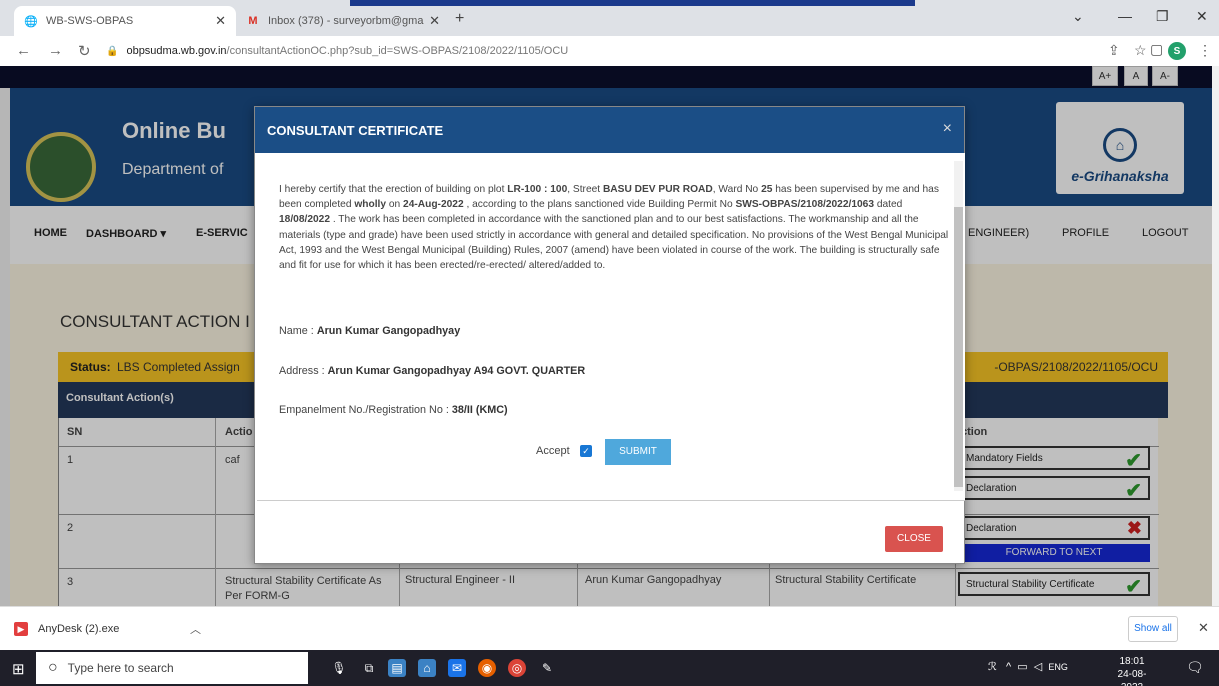 The image size is (1219, 686). What do you see at coordinates (1153, 629) in the screenshot?
I see `show-all-button: Show all` at bounding box center [1153, 629].